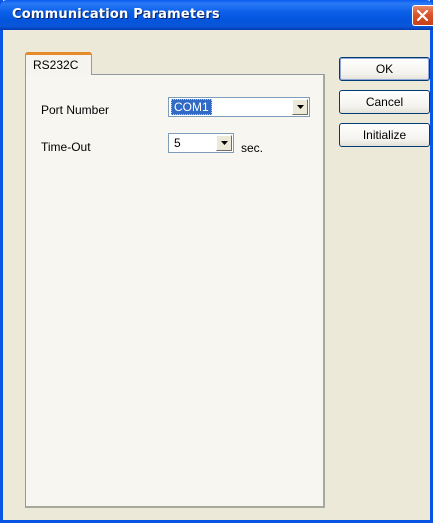 The image size is (433, 523). Describe the element at coordinates (422, 15) in the screenshot. I see `close-button` at that location.